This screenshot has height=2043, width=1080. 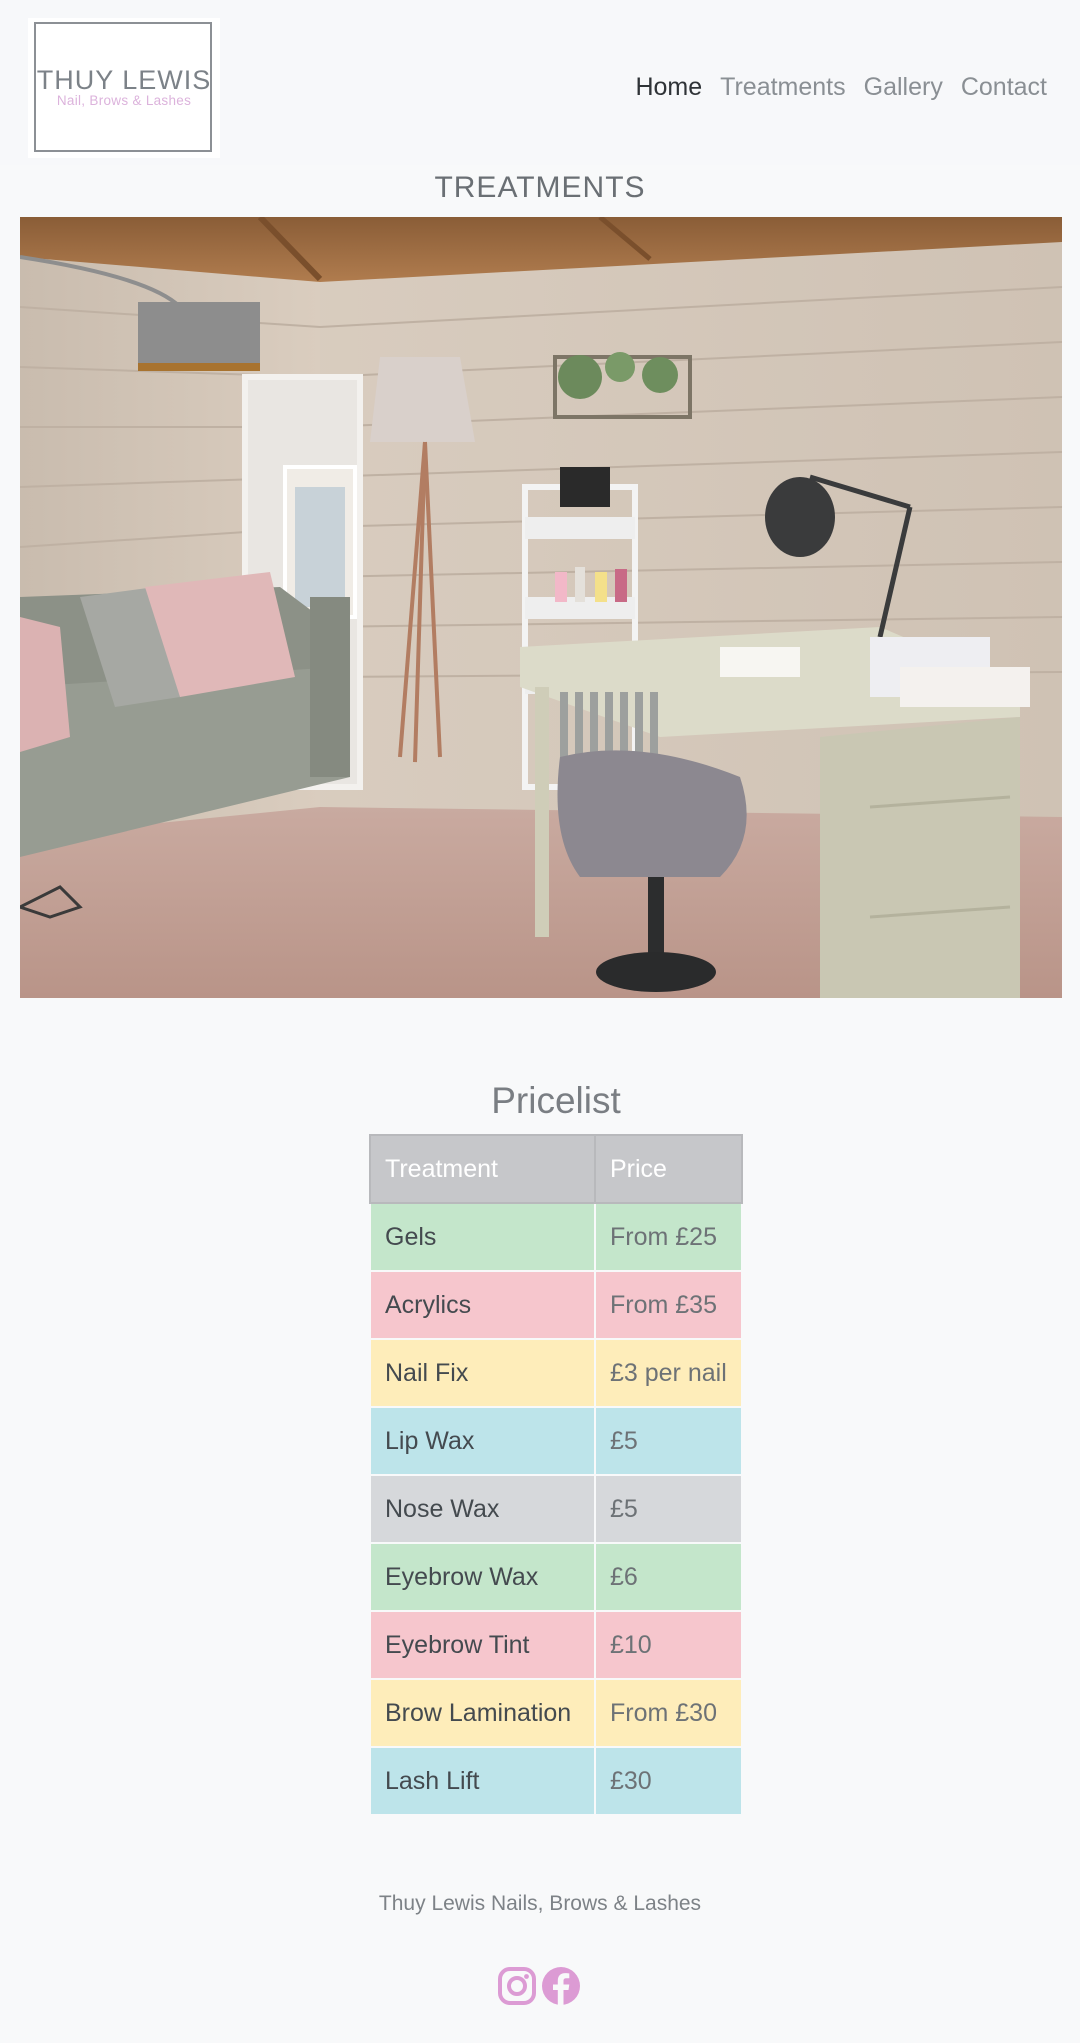 I want to click on header-price: Price, so click(x=668, y=1169).